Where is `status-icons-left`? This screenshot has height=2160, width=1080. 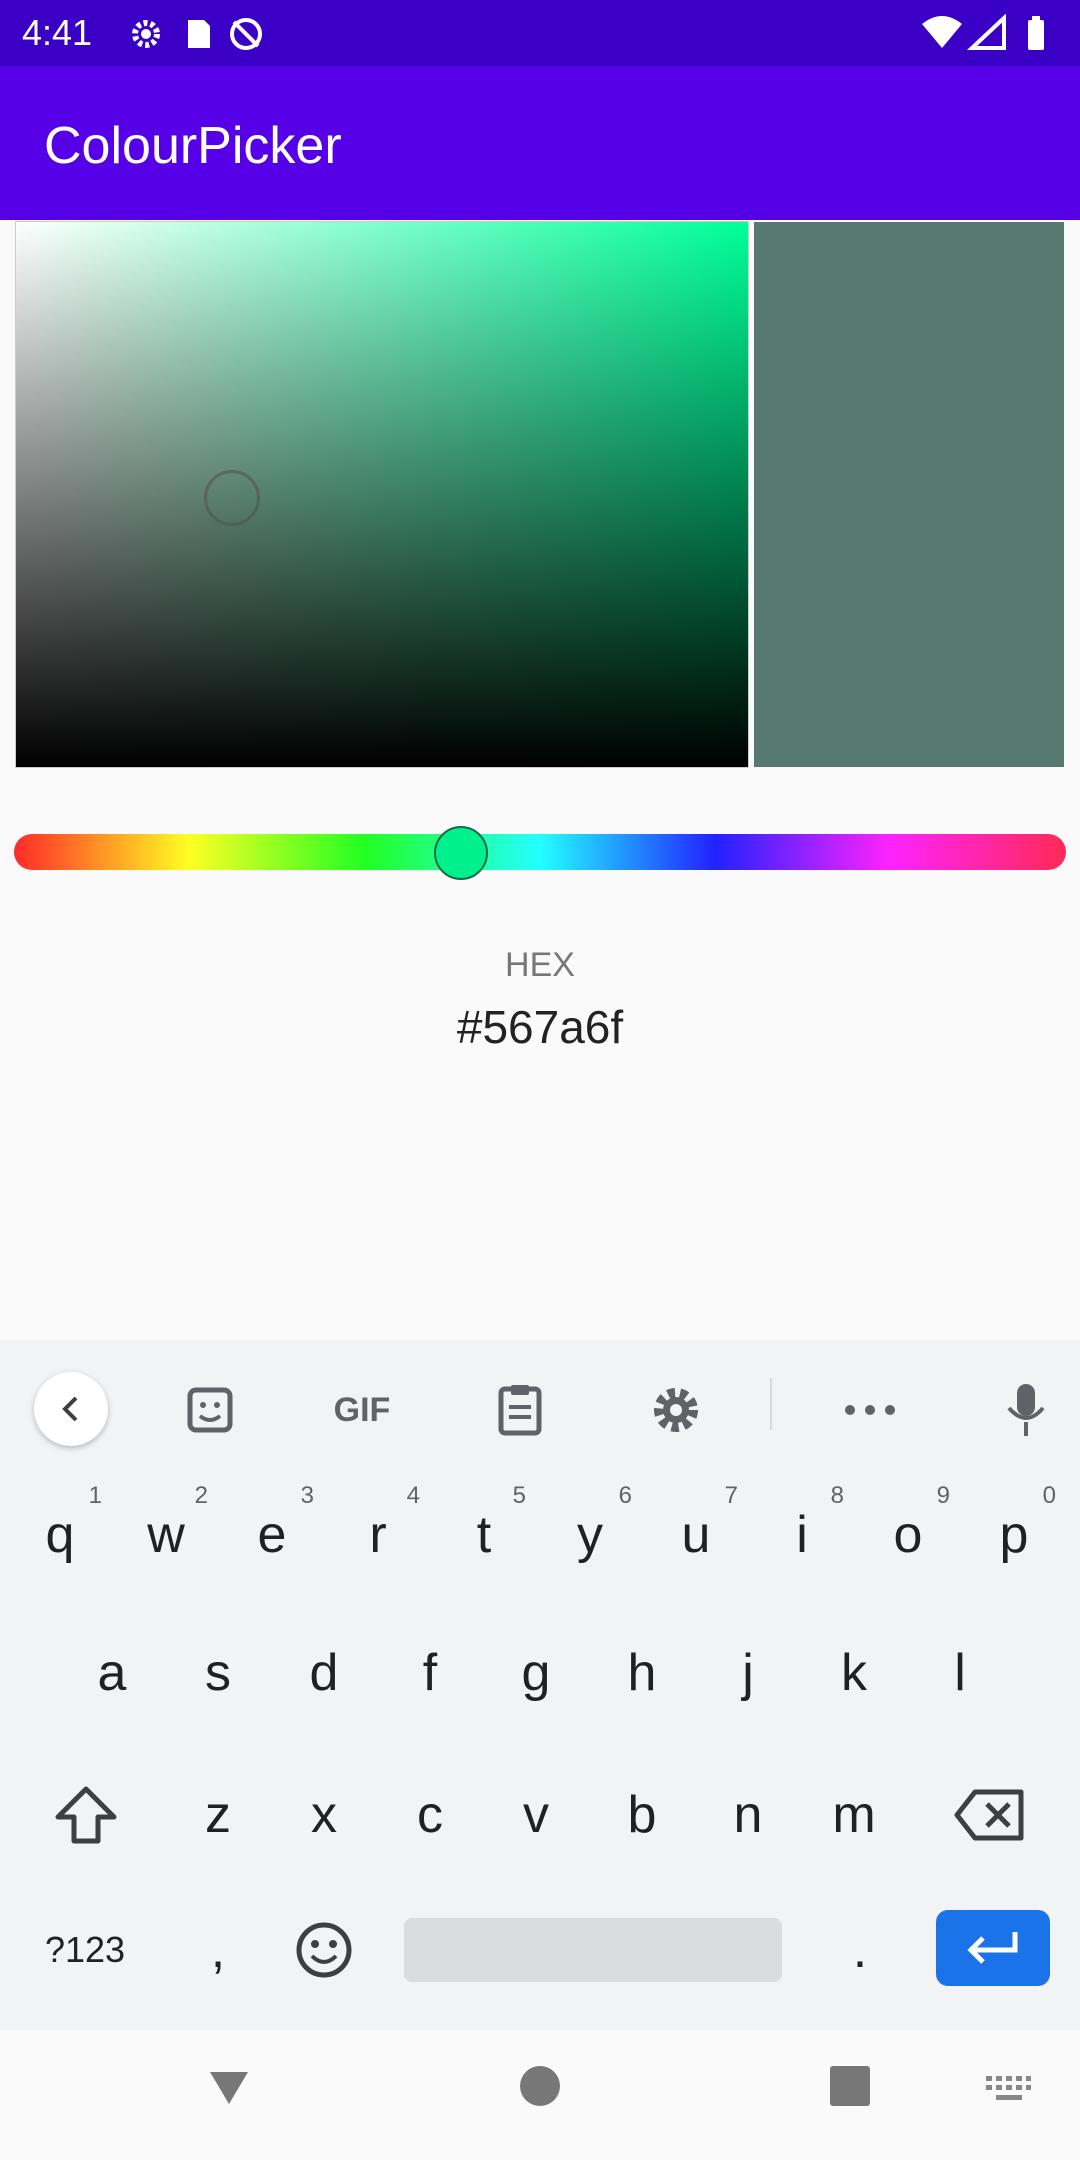 status-icons-left is located at coordinates (208, 36).